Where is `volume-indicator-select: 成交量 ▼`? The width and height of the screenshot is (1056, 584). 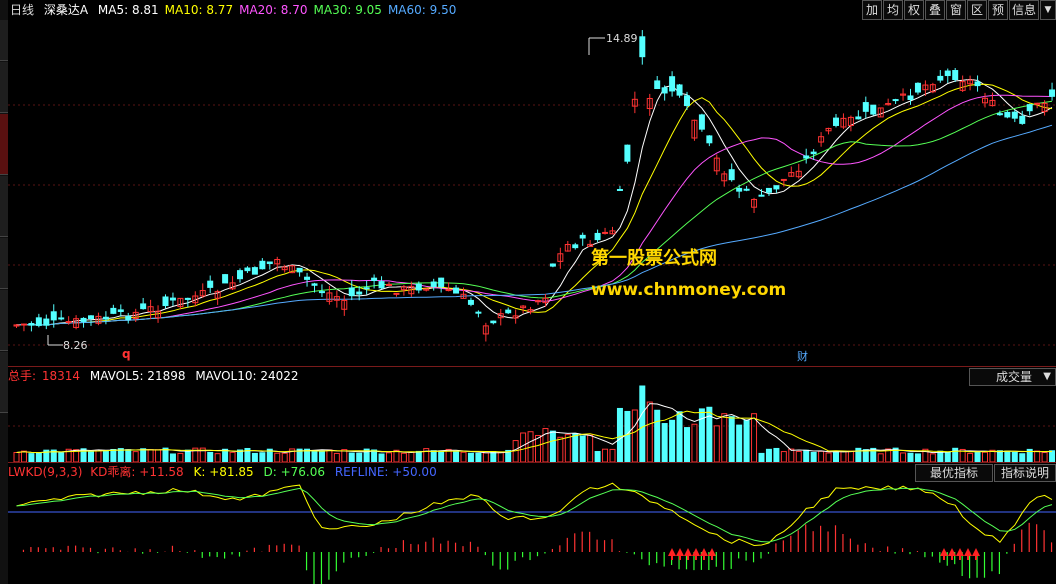 volume-indicator-select: 成交量 ▼ is located at coordinates (1012, 377).